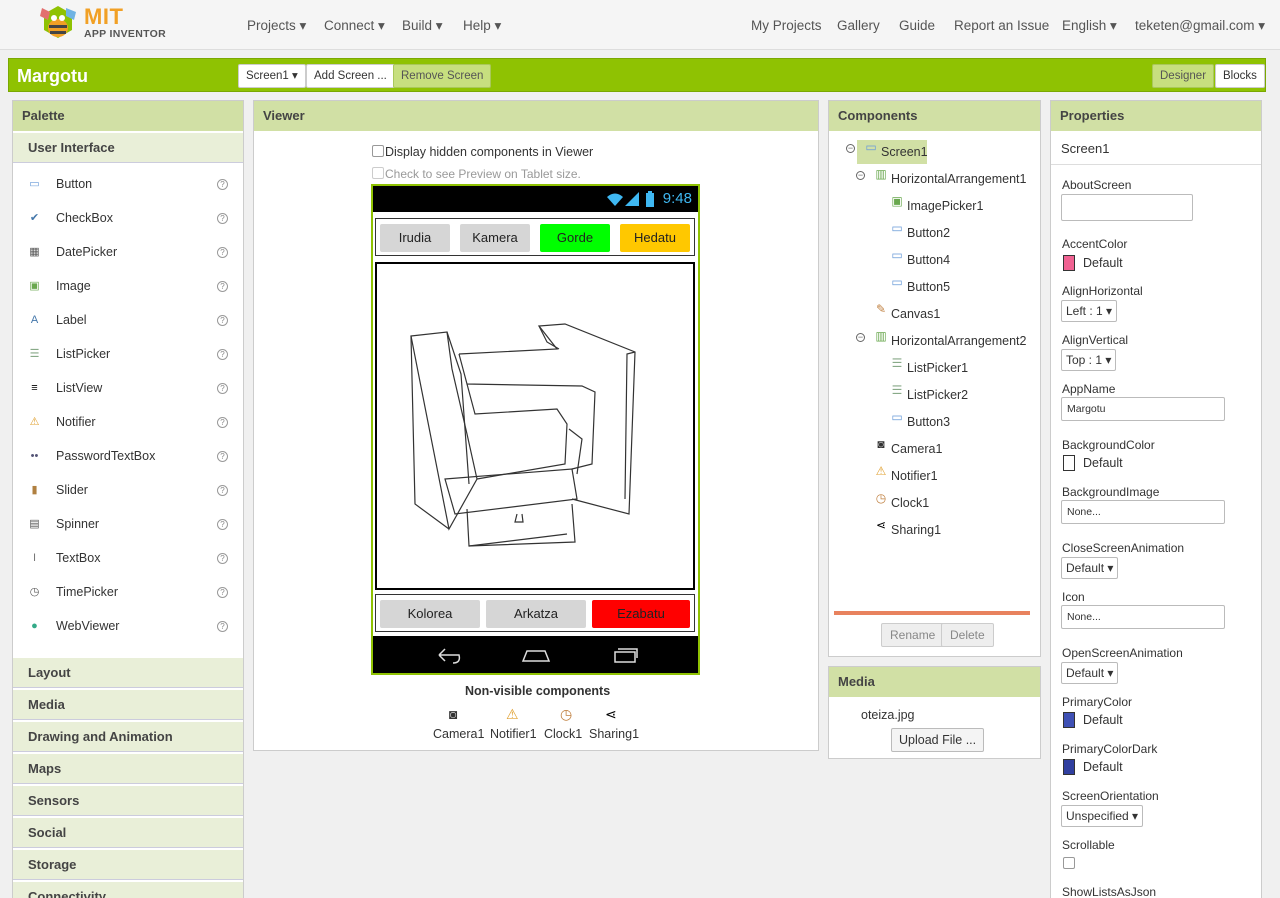 This screenshot has width=1280, height=898. I want to click on palette-item-checkbox: ✔ CheckBox?, so click(127, 219).